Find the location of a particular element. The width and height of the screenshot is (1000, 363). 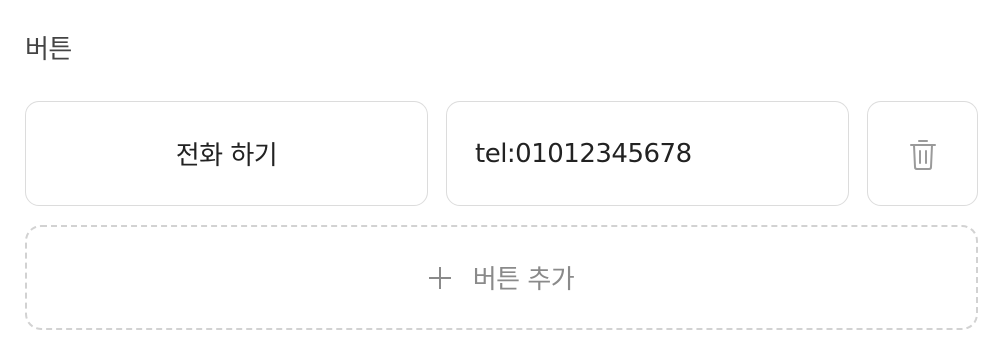

trash-icon is located at coordinates (922, 154).